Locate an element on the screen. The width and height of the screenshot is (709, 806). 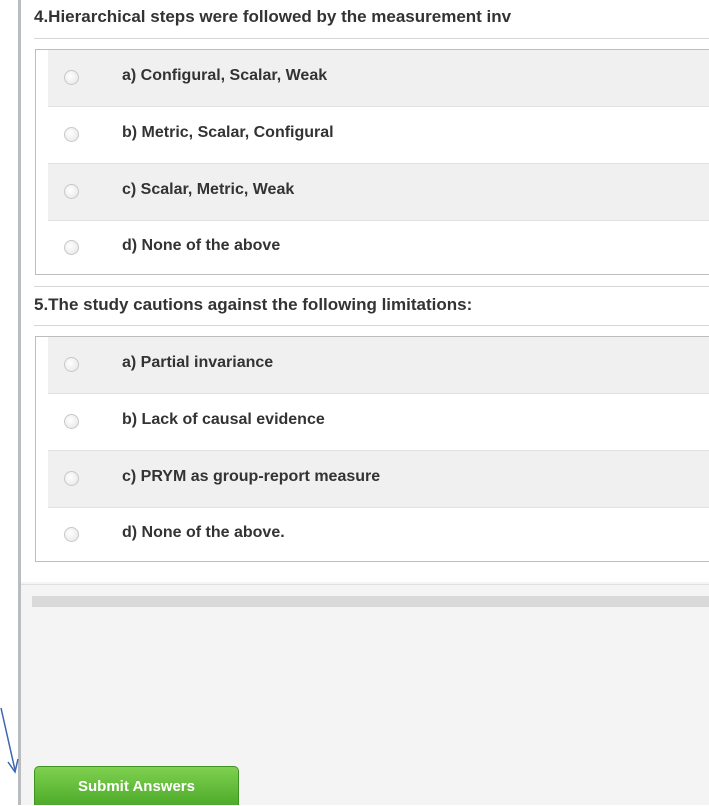
submit-answers-button: Submit Answers is located at coordinates (136, 785).